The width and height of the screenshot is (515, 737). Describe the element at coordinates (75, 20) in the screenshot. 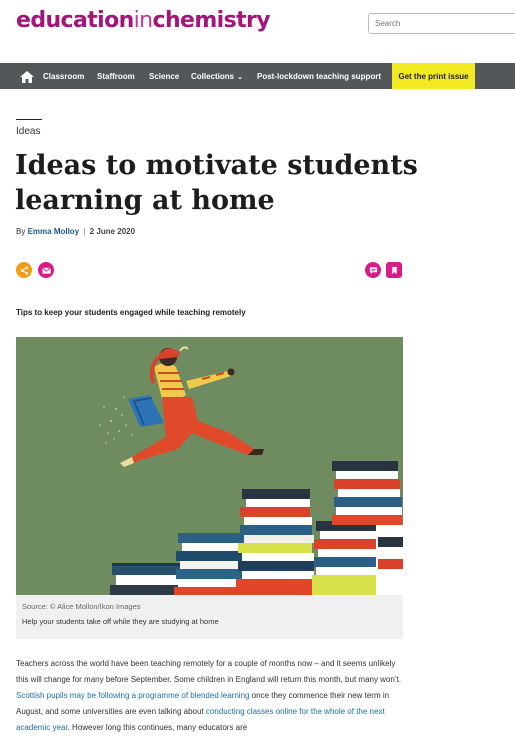

I see `logo-word-education: education` at that location.